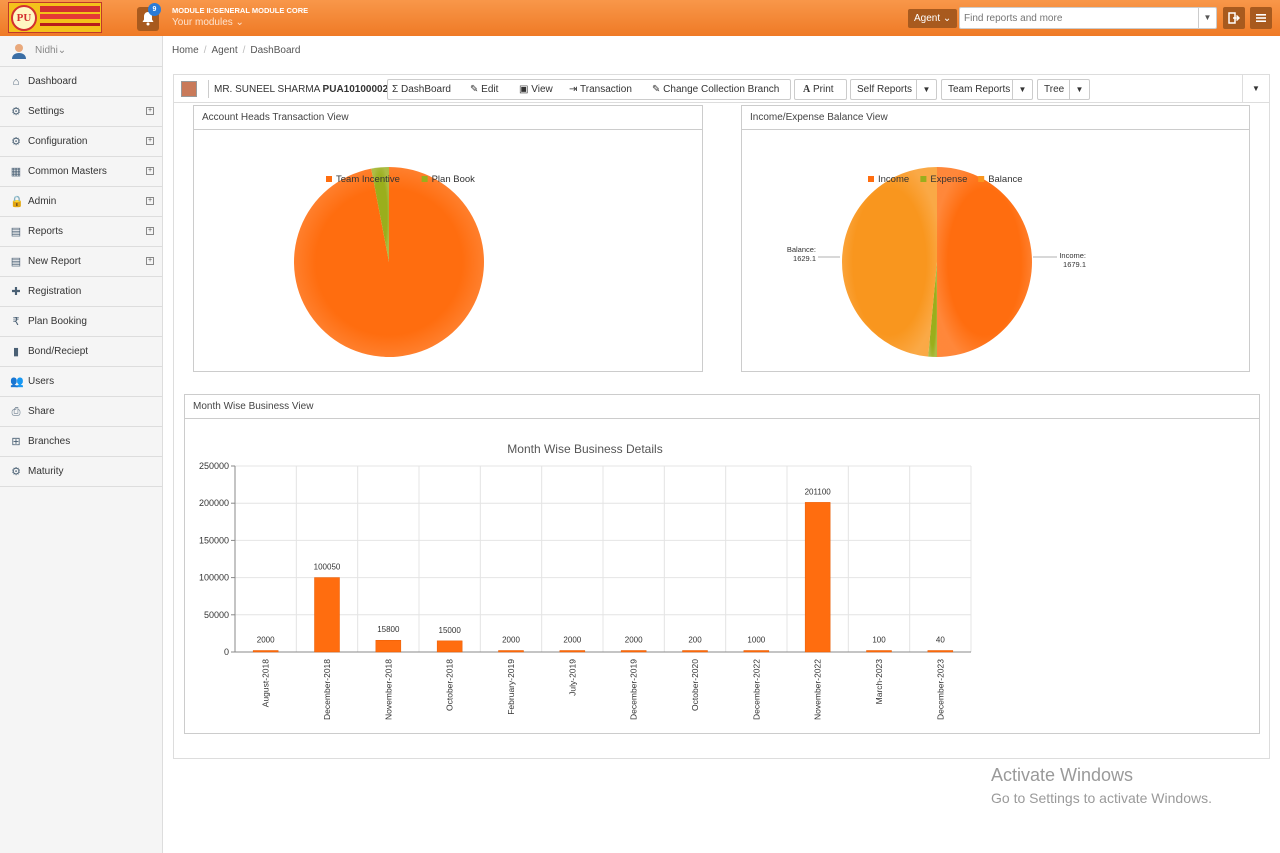  Describe the element at coordinates (81, 442) in the screenshot. I see `sidebar-item-branches: ⊞ Branches` at that location.